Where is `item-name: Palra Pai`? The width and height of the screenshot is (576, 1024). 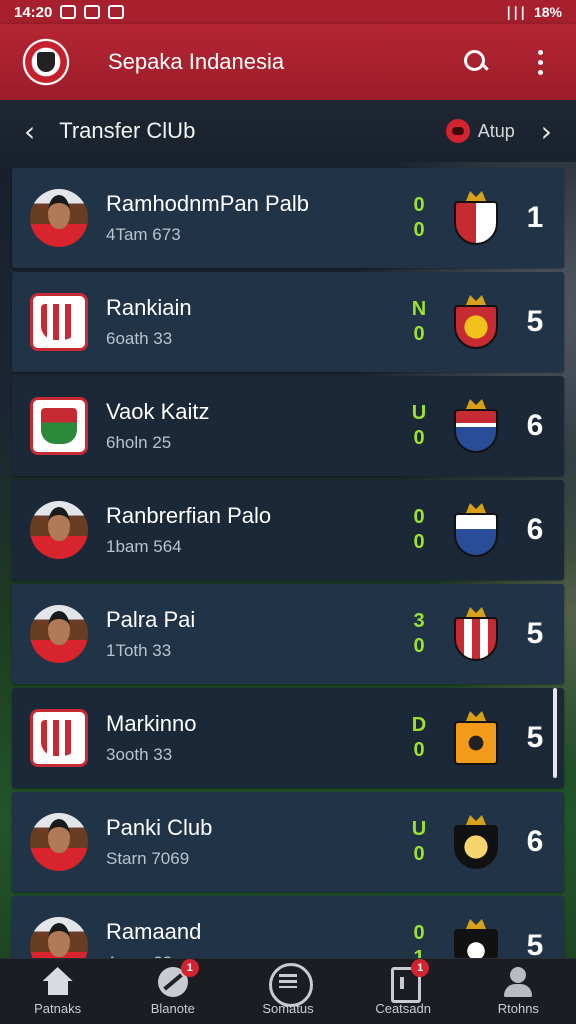
item-name: Palra Pai is located at coordinates (151, 619).